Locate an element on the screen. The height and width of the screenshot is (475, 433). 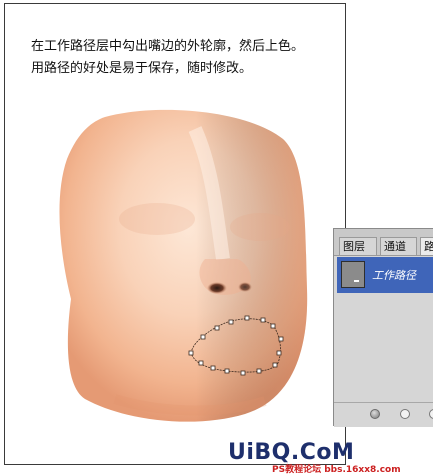
nostril-right is located at coordinates (245, 287).